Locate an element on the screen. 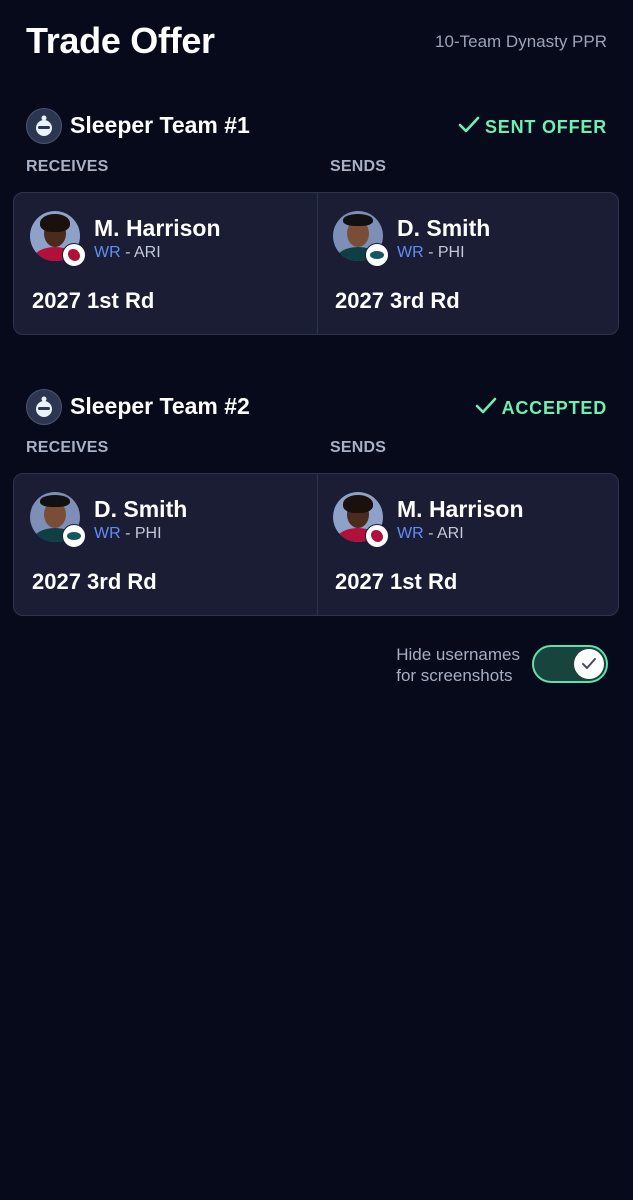 The image size is (633, 1200). hide-usernames-label-line1: Hide usernames is located at coordinates (458, 654).